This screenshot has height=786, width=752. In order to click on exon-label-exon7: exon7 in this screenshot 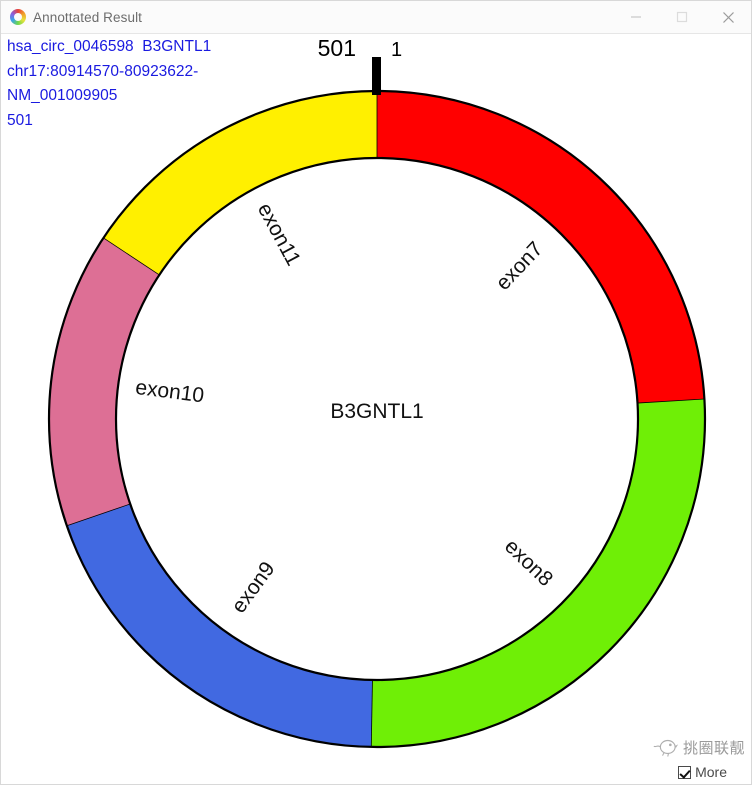, I will do `click(520, 265)`.